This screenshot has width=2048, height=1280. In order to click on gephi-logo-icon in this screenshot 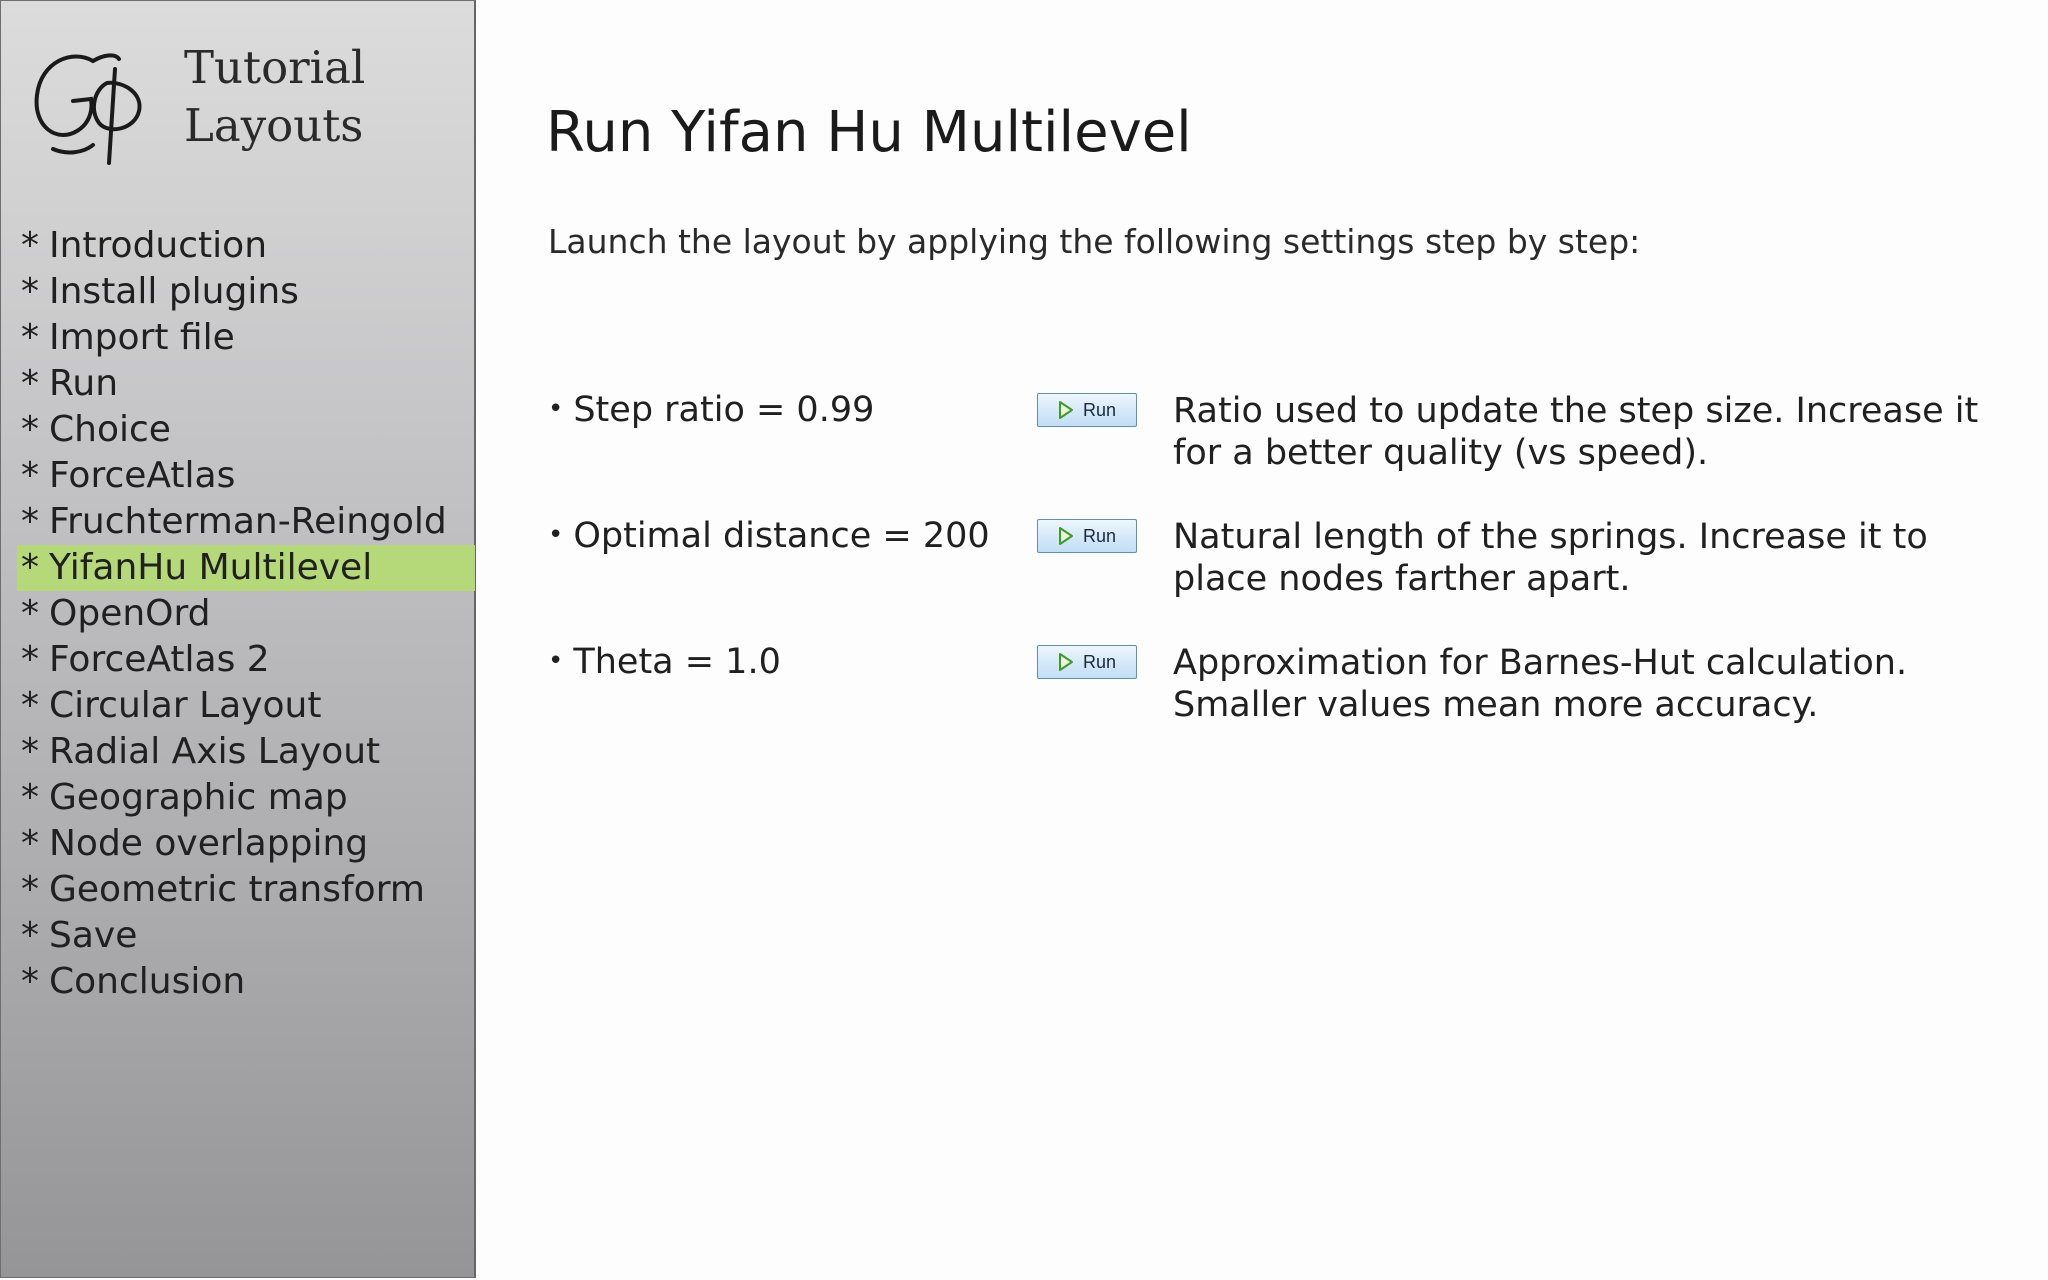, I will do `click(88, 109)`.